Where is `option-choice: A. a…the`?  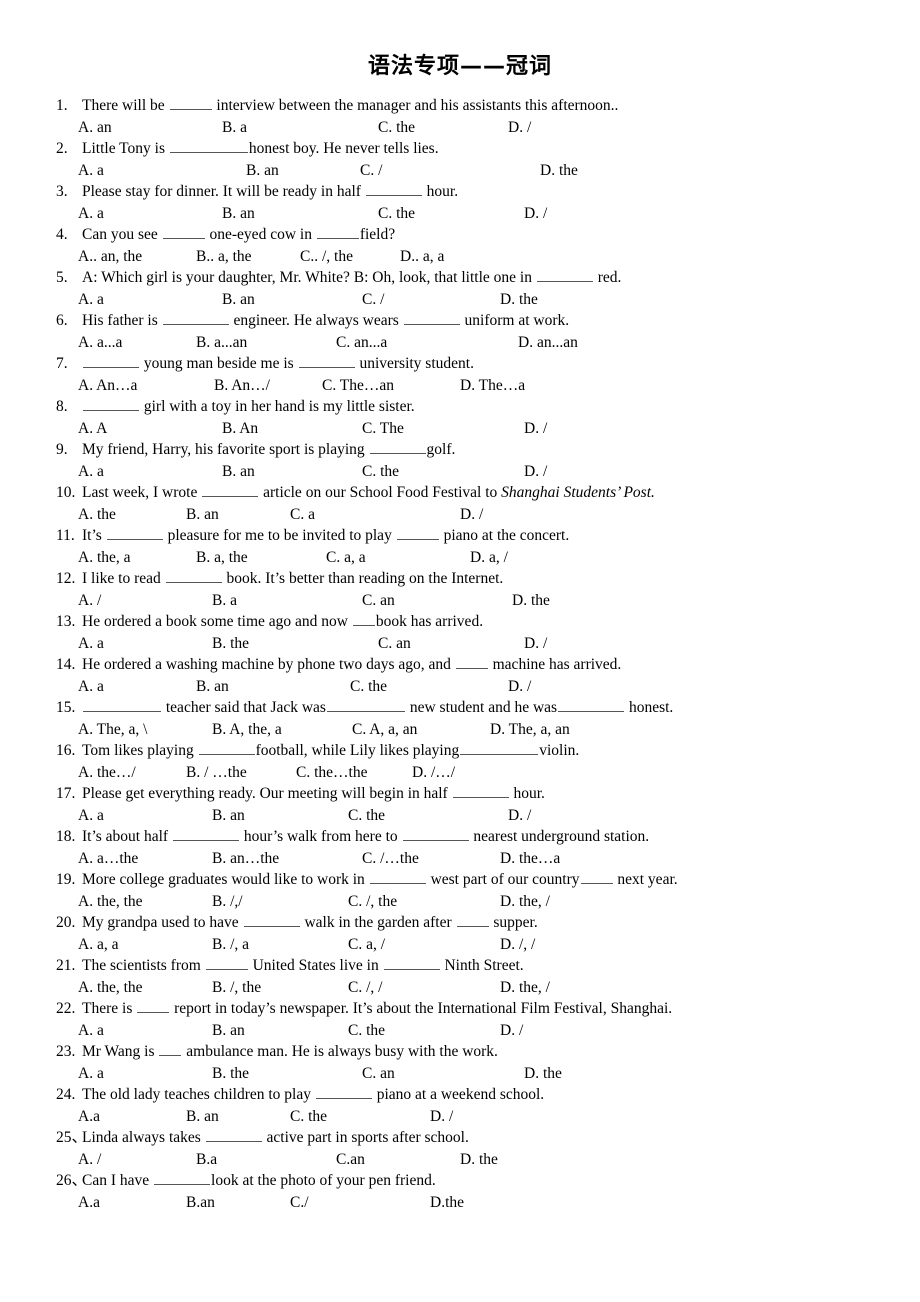
option-choice: A. a…the is located at coordinates (108, 859).